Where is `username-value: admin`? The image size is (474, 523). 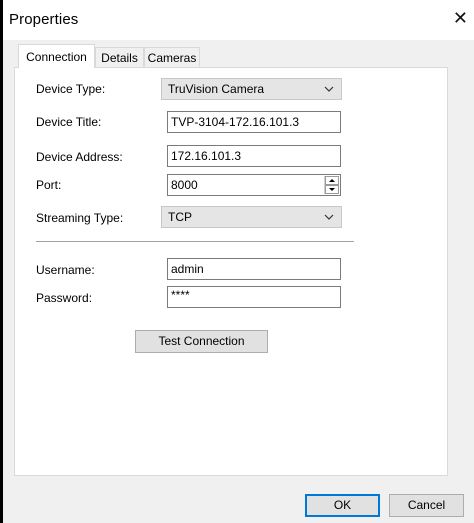
username-value: admin is located at coordinates (187, 269).